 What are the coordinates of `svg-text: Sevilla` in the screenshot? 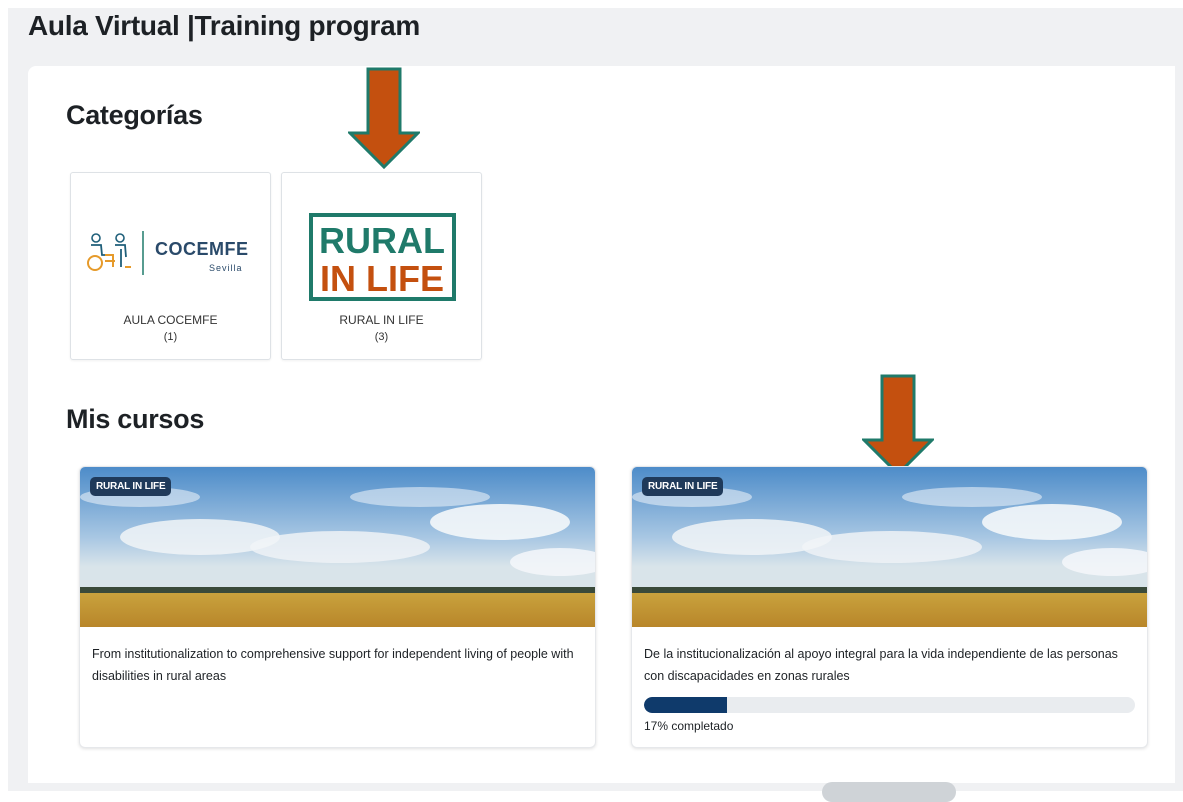 It's located at (226, 268).